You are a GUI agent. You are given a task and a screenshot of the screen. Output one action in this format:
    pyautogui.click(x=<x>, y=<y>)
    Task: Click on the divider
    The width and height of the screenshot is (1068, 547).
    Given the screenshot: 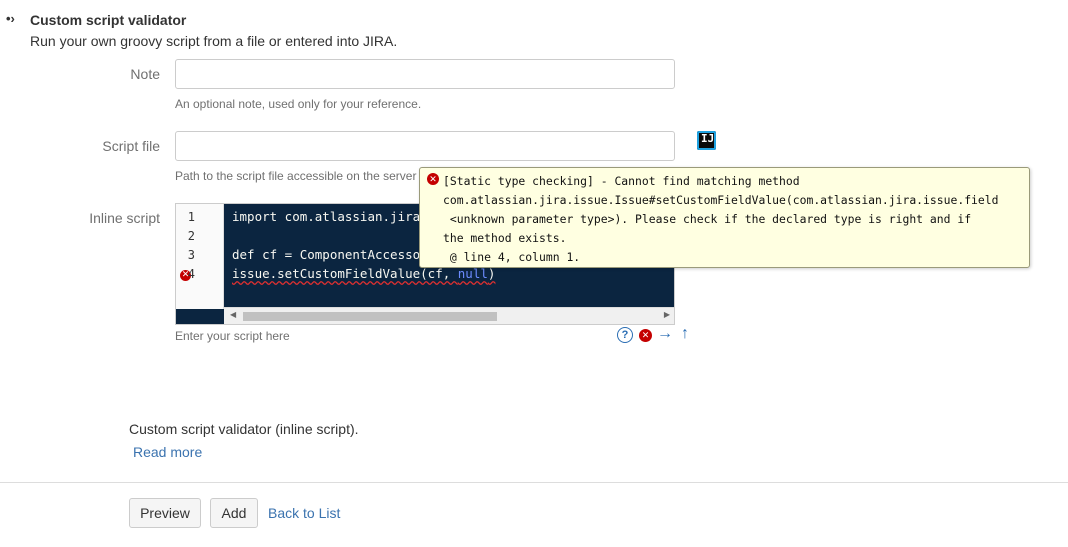 What is the action you would take?
    pyautogui.click(x=534, y=482)
    